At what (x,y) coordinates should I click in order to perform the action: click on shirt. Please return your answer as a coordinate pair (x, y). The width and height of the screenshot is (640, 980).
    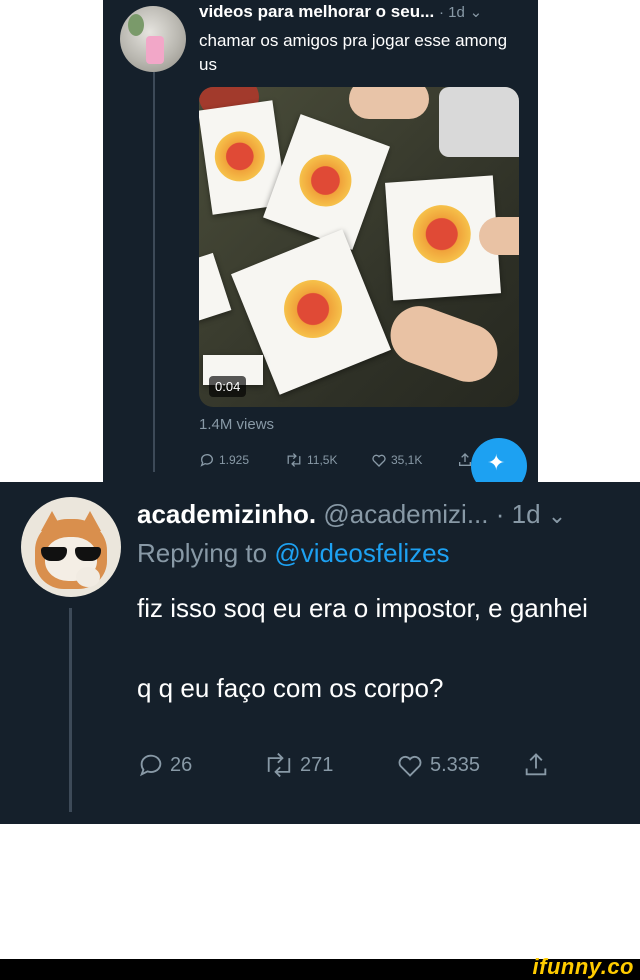
    Looking at the image, I should click on (479, 122).